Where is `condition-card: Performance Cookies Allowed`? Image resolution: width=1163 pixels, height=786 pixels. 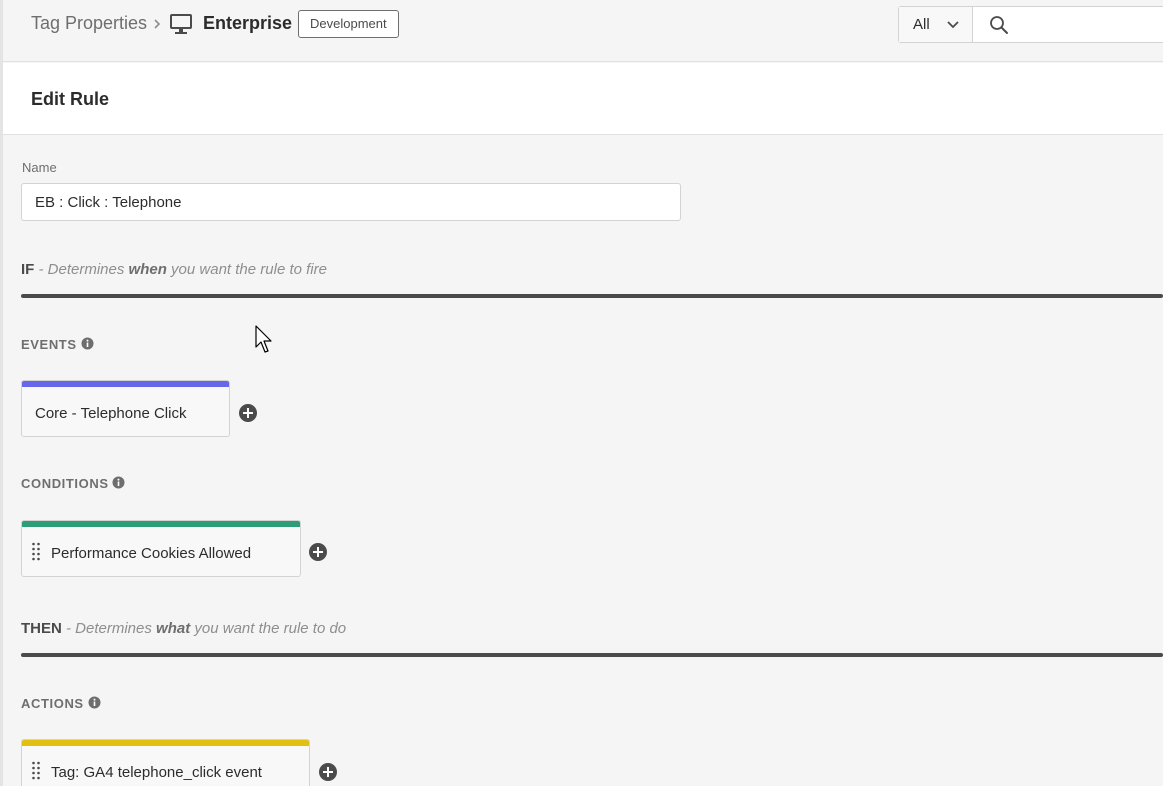
condition-card: Performance Cookies Allowed is located at coordinates (161, 548).